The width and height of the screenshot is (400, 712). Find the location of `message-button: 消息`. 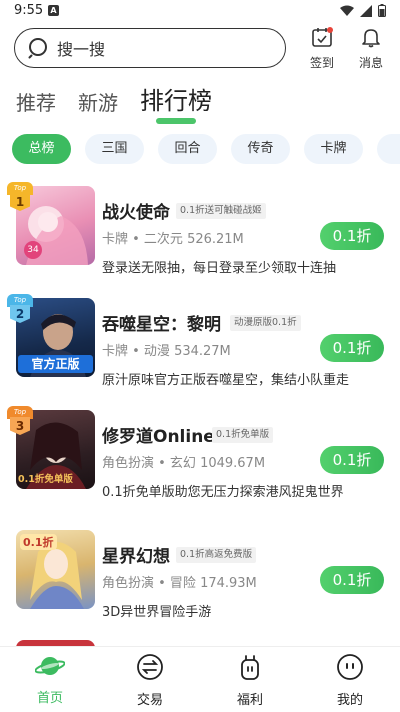

message-button: 消息 is located at coordinates (371, 48).